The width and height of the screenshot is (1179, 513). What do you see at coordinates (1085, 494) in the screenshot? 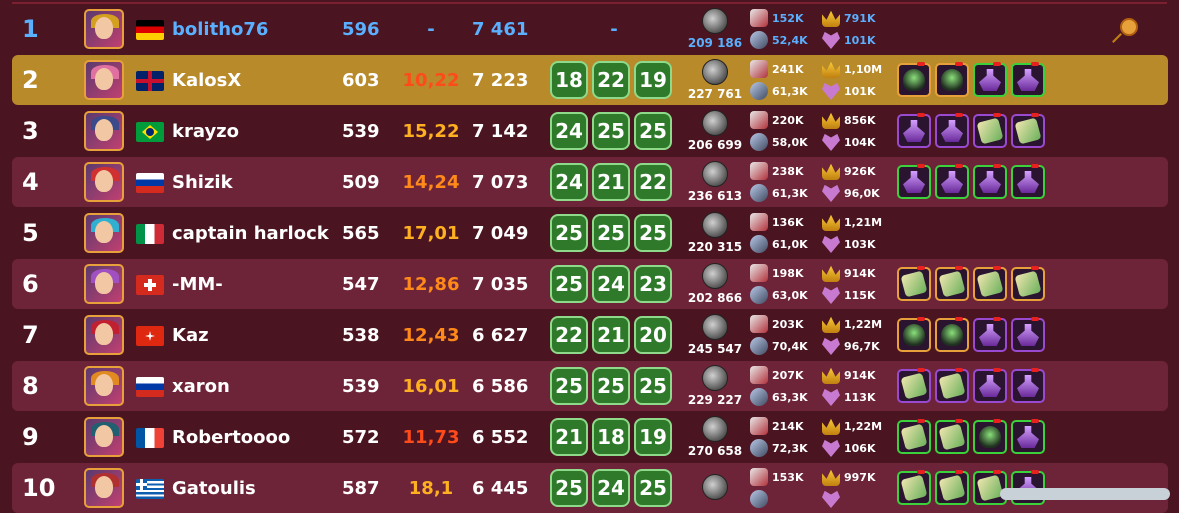
I see `bottom-scroll-element` at bounding box center [1085, 494].